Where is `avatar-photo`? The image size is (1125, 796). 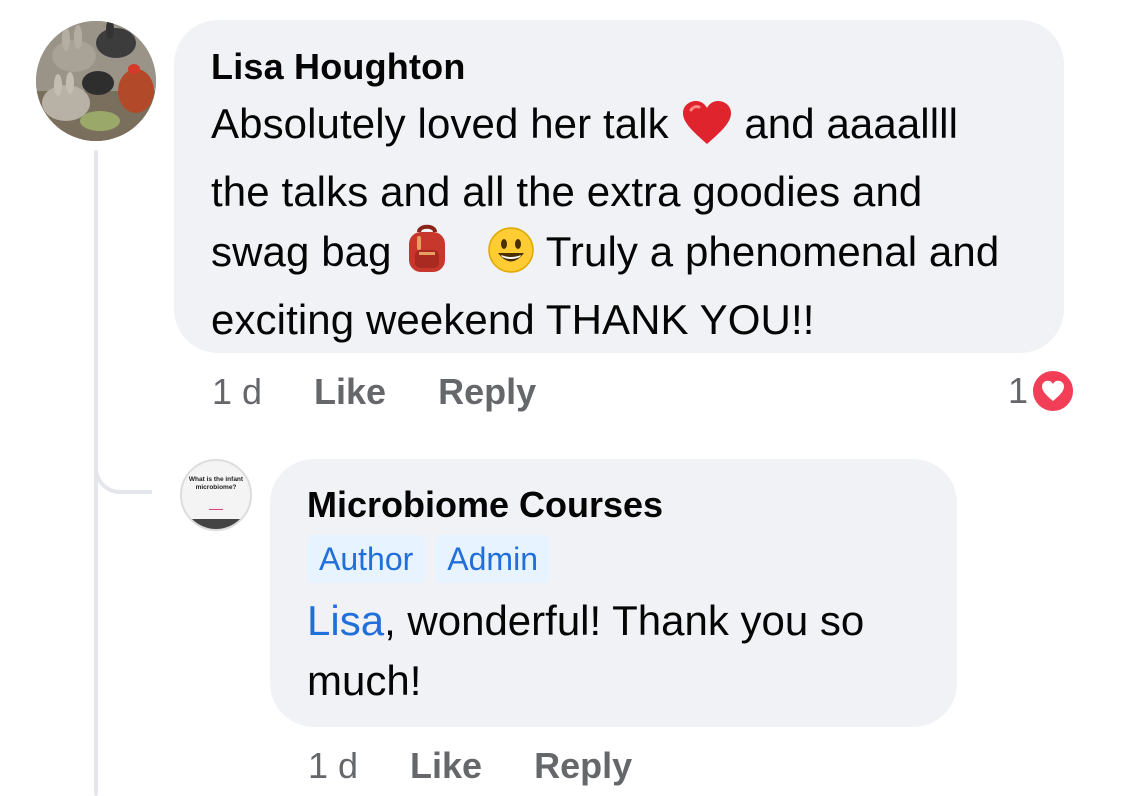
avatar-photo is located at coordinates (96, 81).